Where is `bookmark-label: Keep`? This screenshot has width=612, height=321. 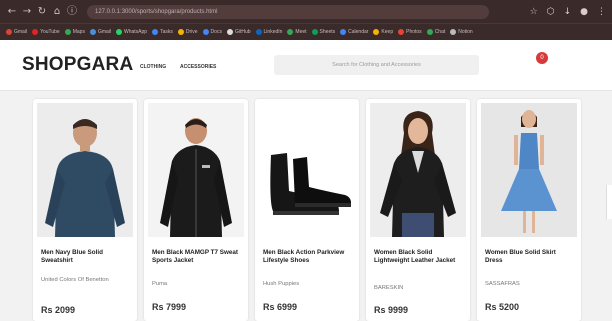
bookmark-label: Keep is located at coordinates (387, 32).